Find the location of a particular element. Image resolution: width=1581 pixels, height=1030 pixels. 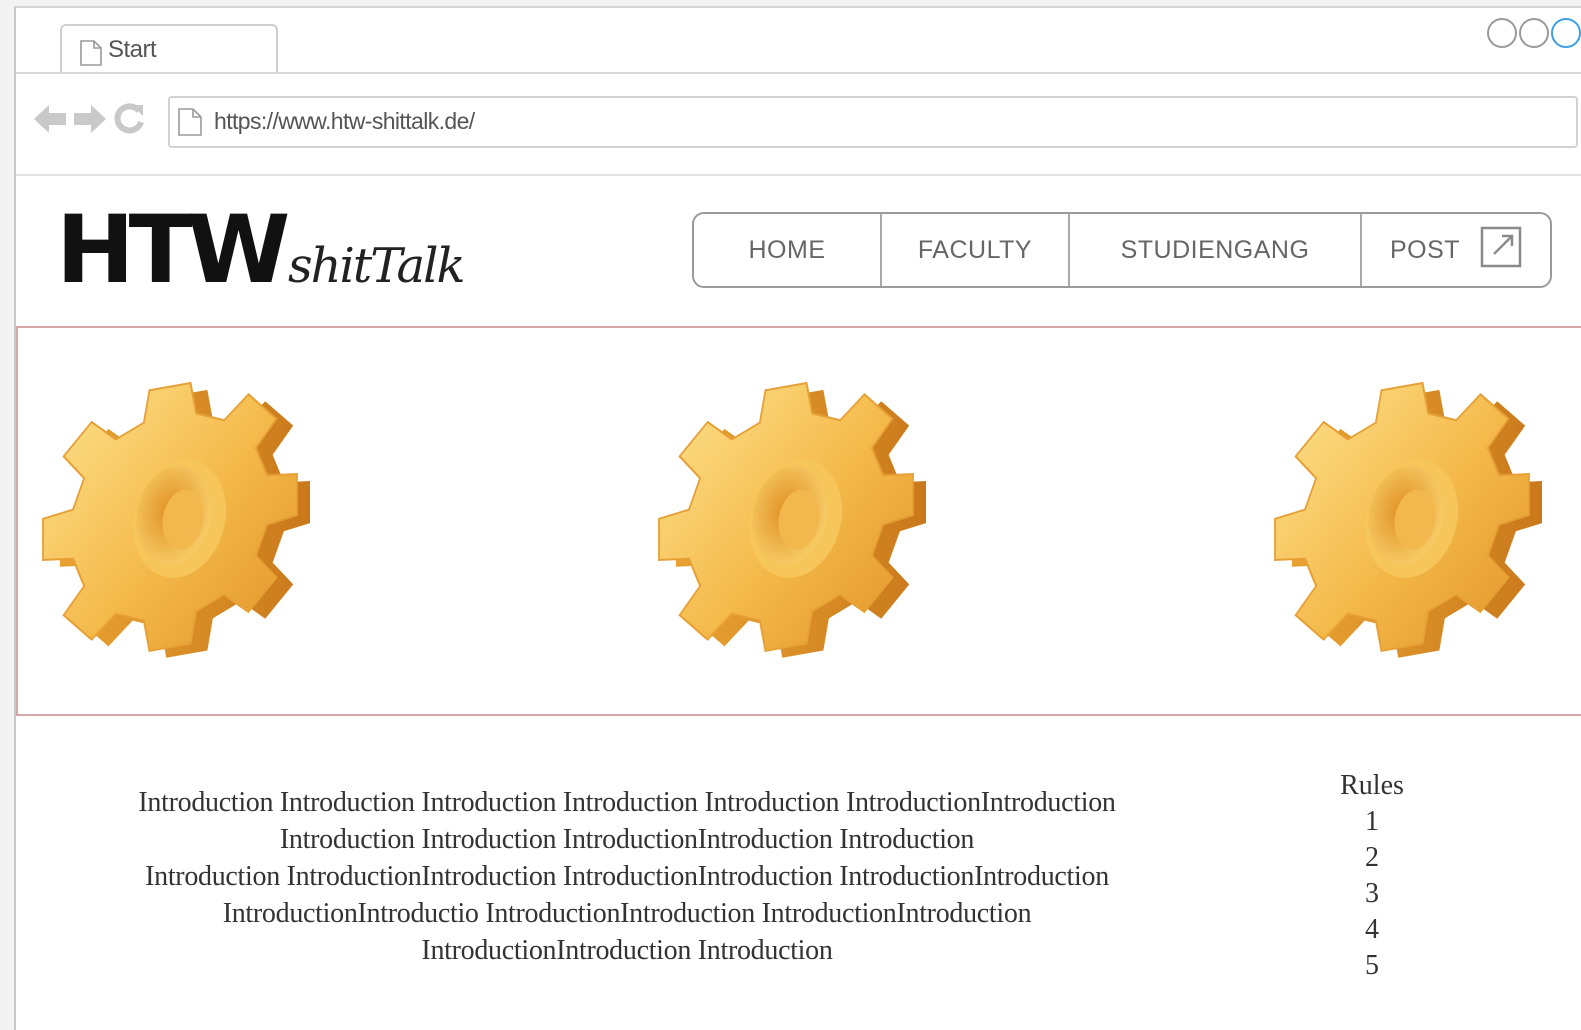

rule-item: 2 is located at coordinates (1372, 858).